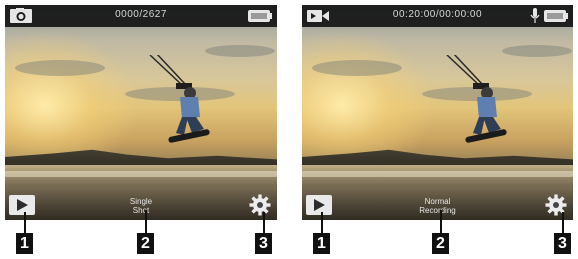  Describe the element at coordinates (141, 210) in the screenshot. I see `mode-label-line2: Shot` at that location.